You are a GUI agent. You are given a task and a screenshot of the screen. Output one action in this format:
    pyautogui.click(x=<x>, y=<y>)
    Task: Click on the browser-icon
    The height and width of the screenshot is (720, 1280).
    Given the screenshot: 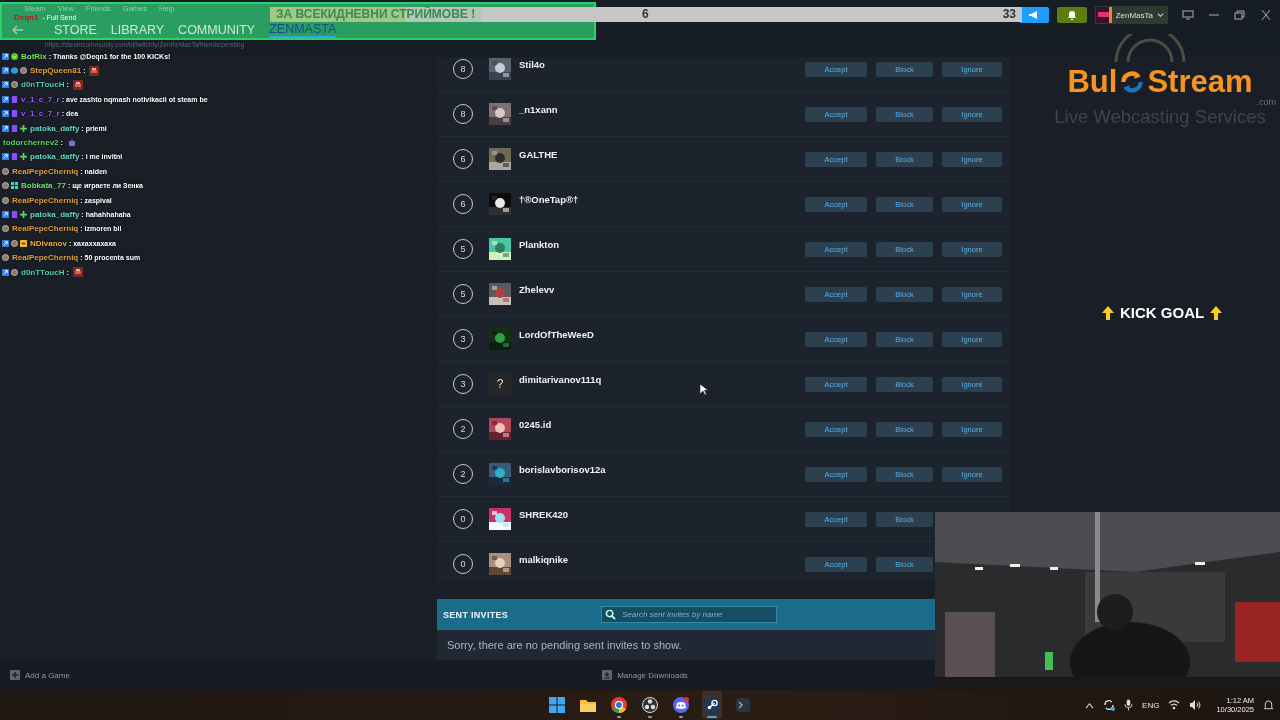 What is the action you would take?
    pyautogui.click(x=619, y=705)
    